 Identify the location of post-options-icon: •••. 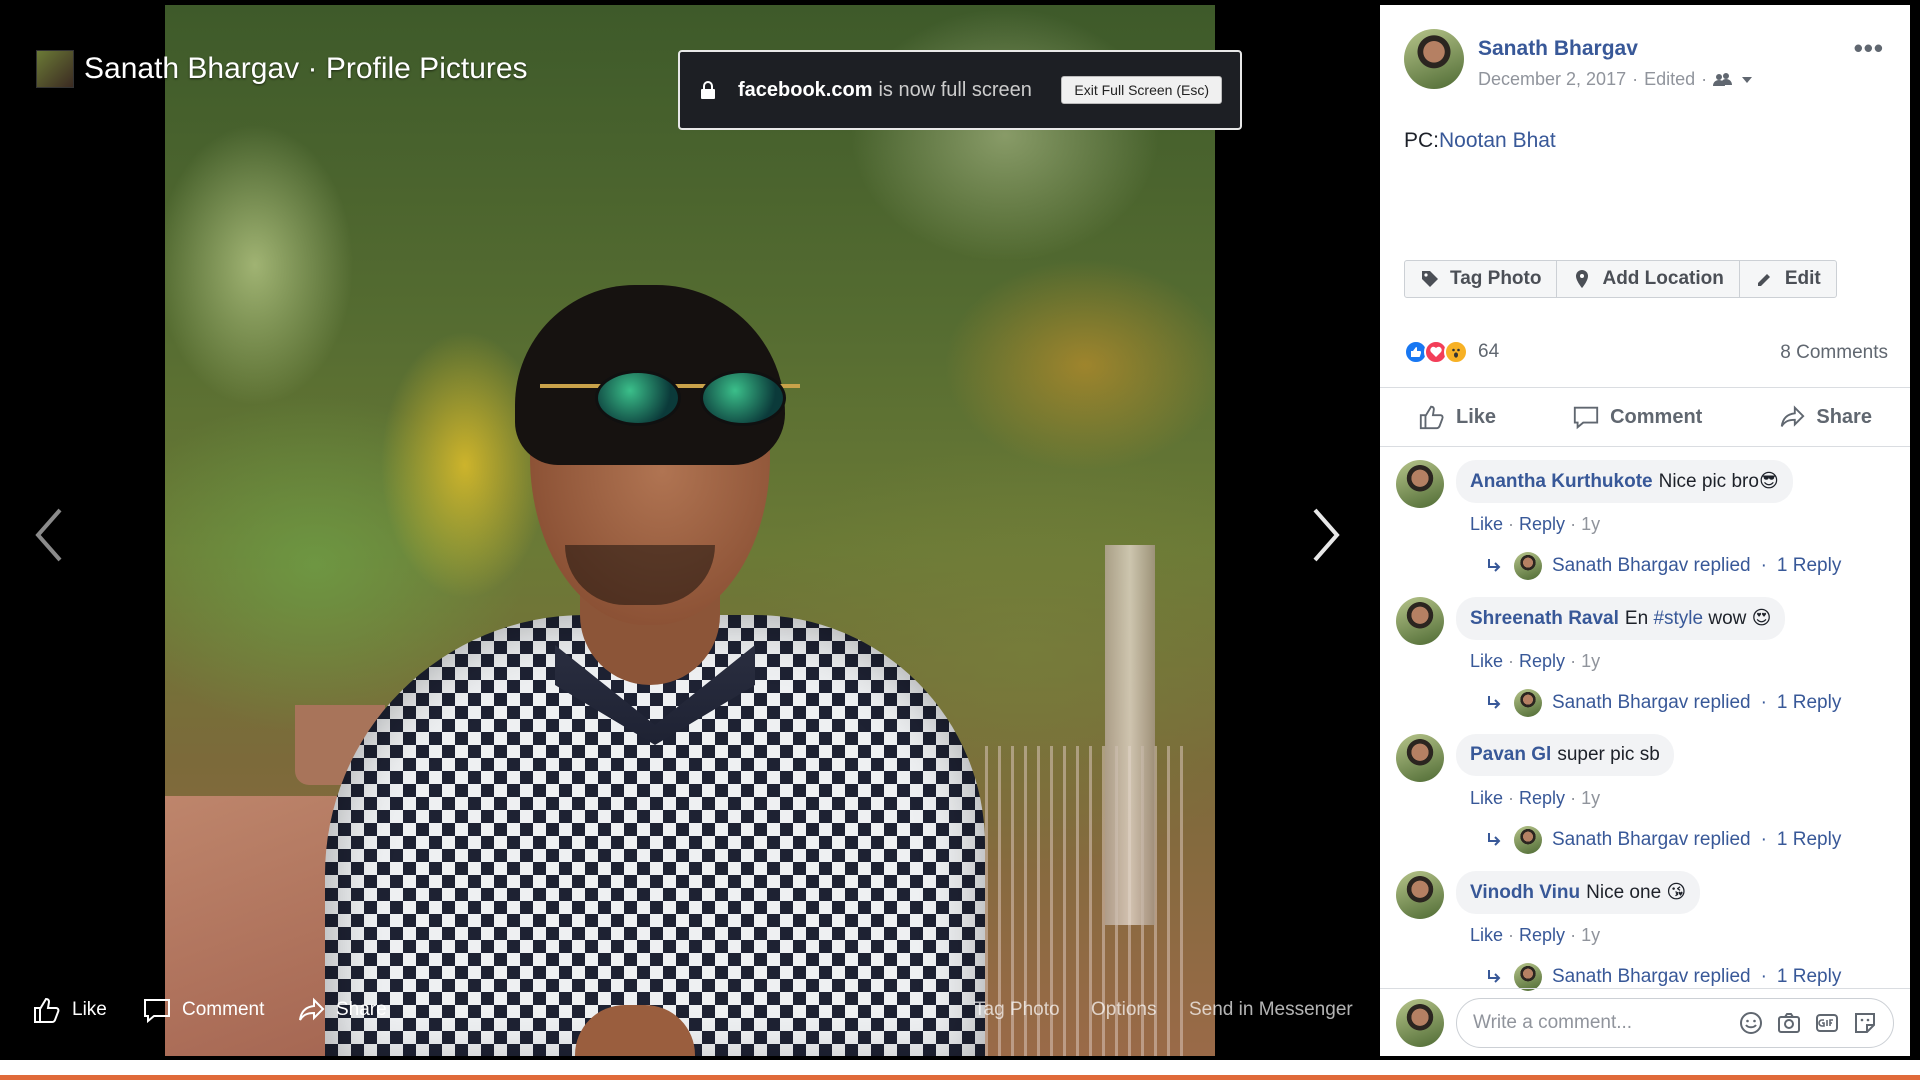
(1869, 48).